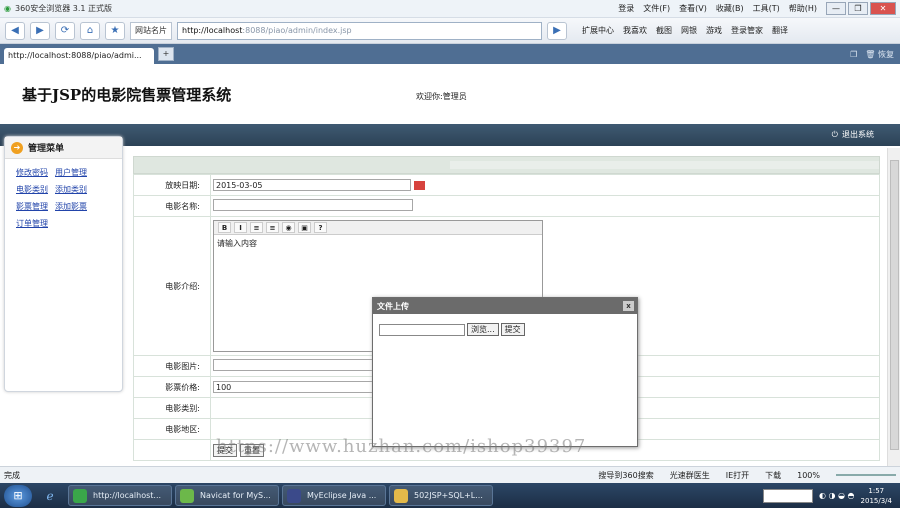 This screenshot has height=508, width=900. Describe the element at coordinates (693, 8) in the screenshot. I see `menu-view: 查看(V)` at that location.